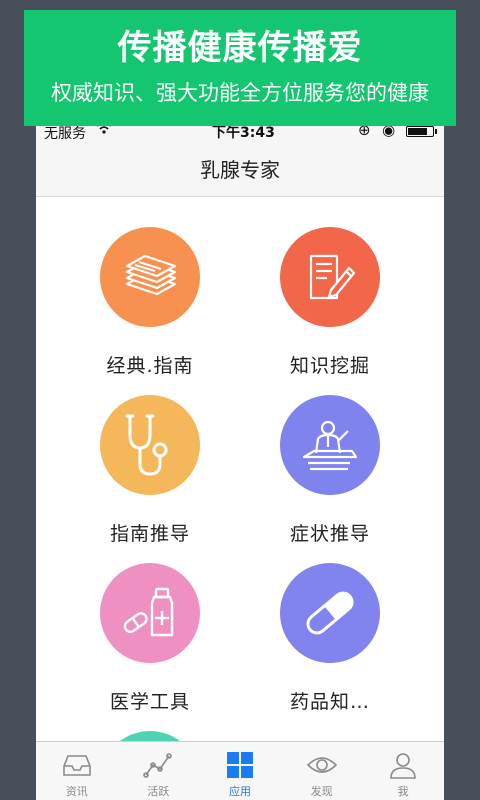 This screenshot has width=480, height=800. I want to click on tile-medical-tools: 医学工具, so click(150, 638).